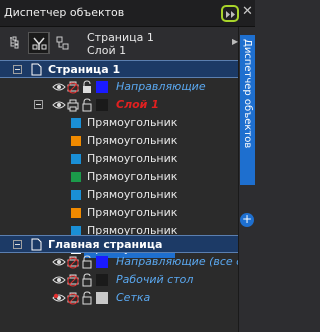  I want to click on docker-tab-label: Диспетчер объектов, so click(247, 94).